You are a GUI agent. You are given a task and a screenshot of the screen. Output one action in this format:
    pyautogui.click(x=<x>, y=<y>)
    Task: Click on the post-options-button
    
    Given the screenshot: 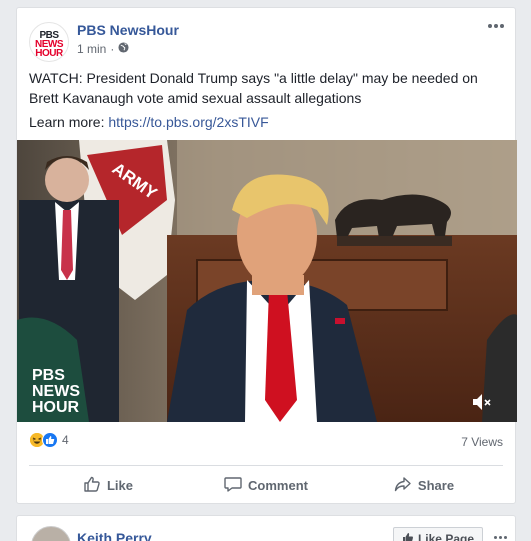 What is the action you would take?
    pyautogui.click(x=496, y=26)
    